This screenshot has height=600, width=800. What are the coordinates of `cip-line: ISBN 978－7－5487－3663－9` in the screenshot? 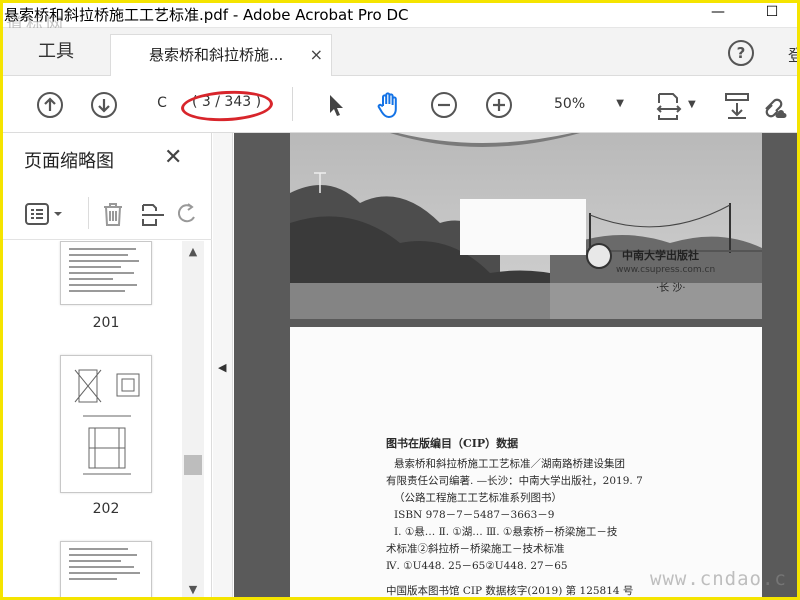 It's located at (474, 515).